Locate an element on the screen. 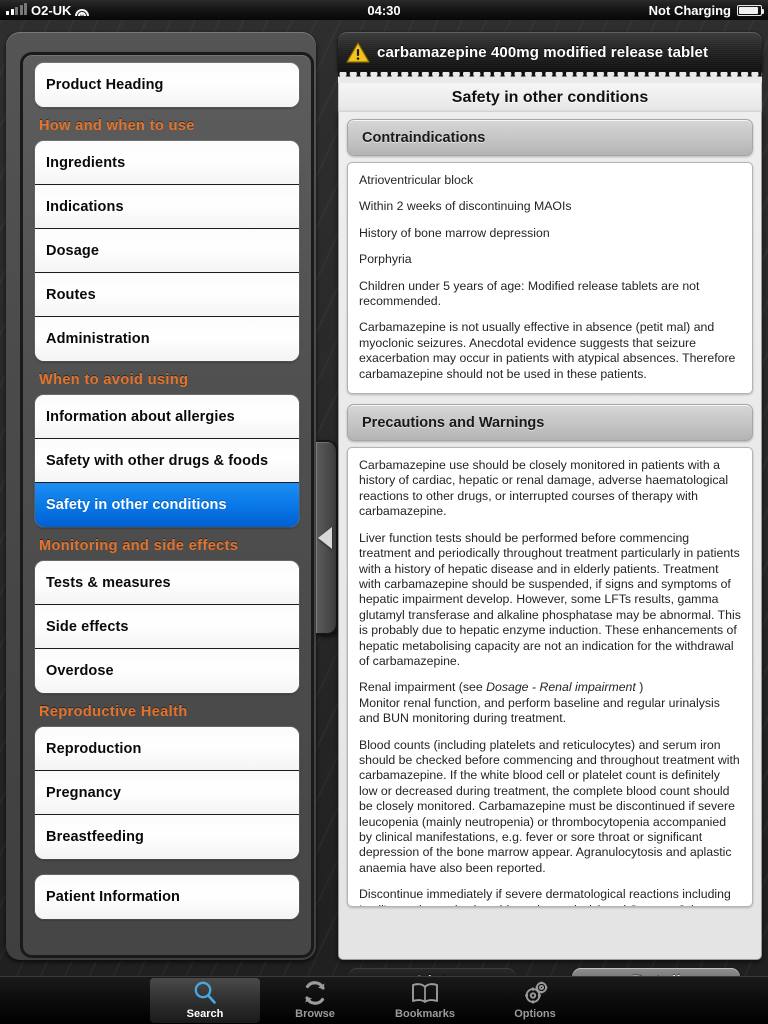 This screenshot has height=1024, width=768. status-bar-left: O2-UK is located at coordinates (125, 10).